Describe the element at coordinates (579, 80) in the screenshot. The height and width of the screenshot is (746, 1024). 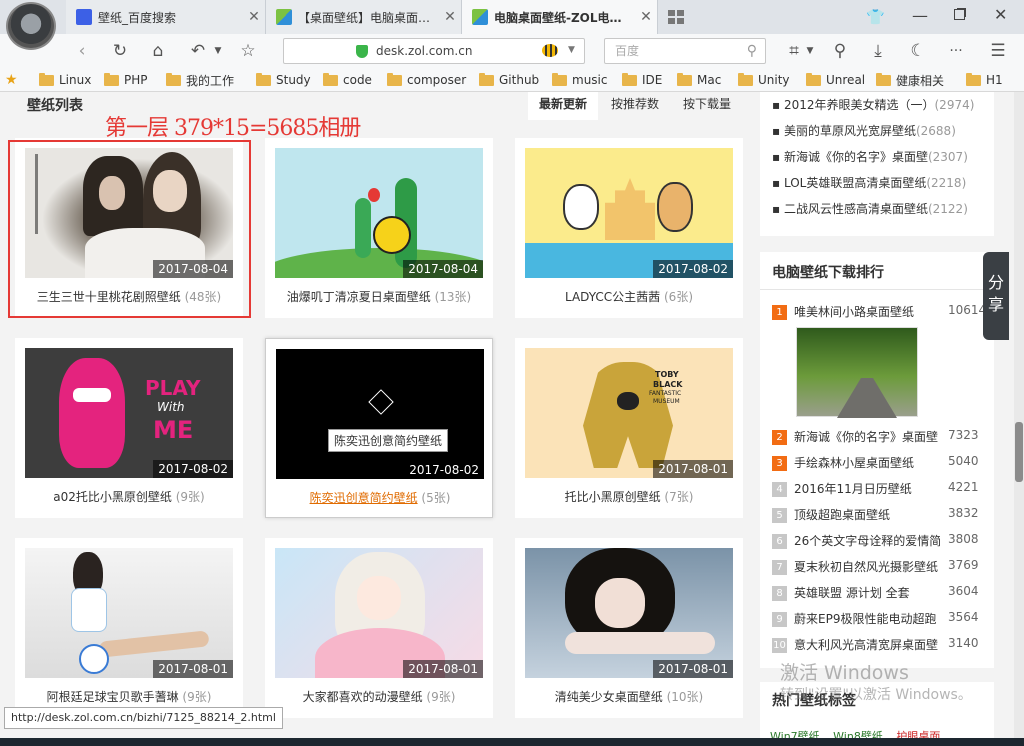
I see `bookmark-music: music` at that location.